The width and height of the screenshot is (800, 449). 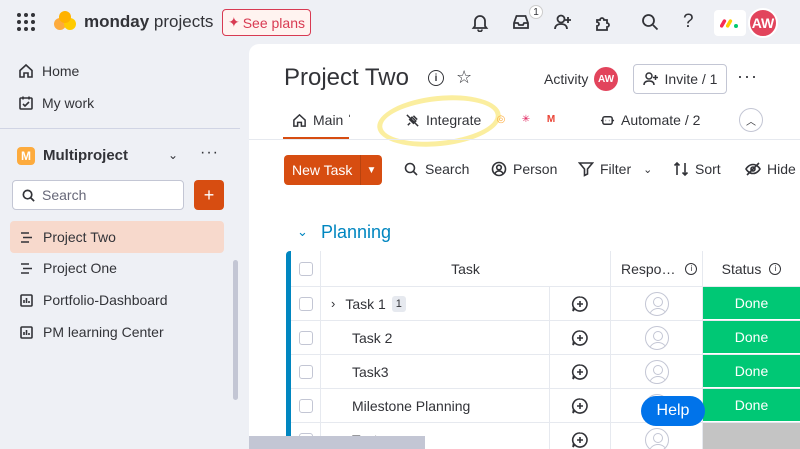 I want to click on group-title: Planning, so click(x=356, y=232).